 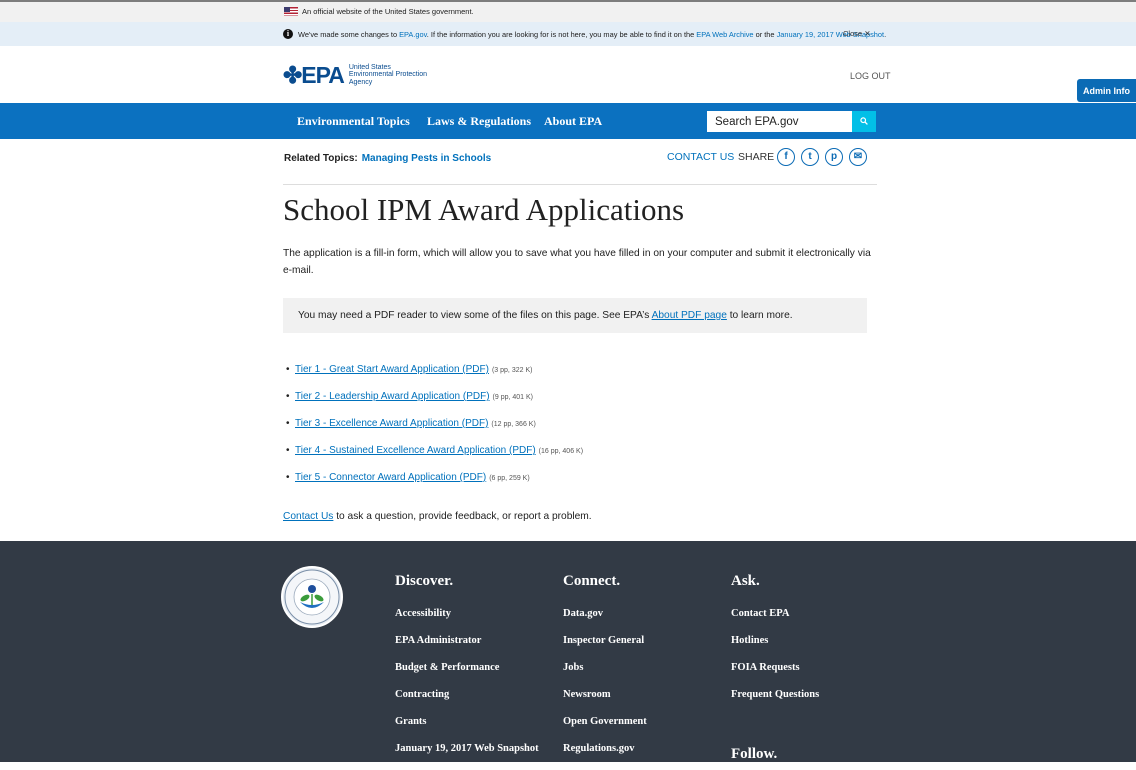 What do you see at coordinates (288, 34) in the screenshot?
I see `info-icon: i` at bounding box center [288, 34].